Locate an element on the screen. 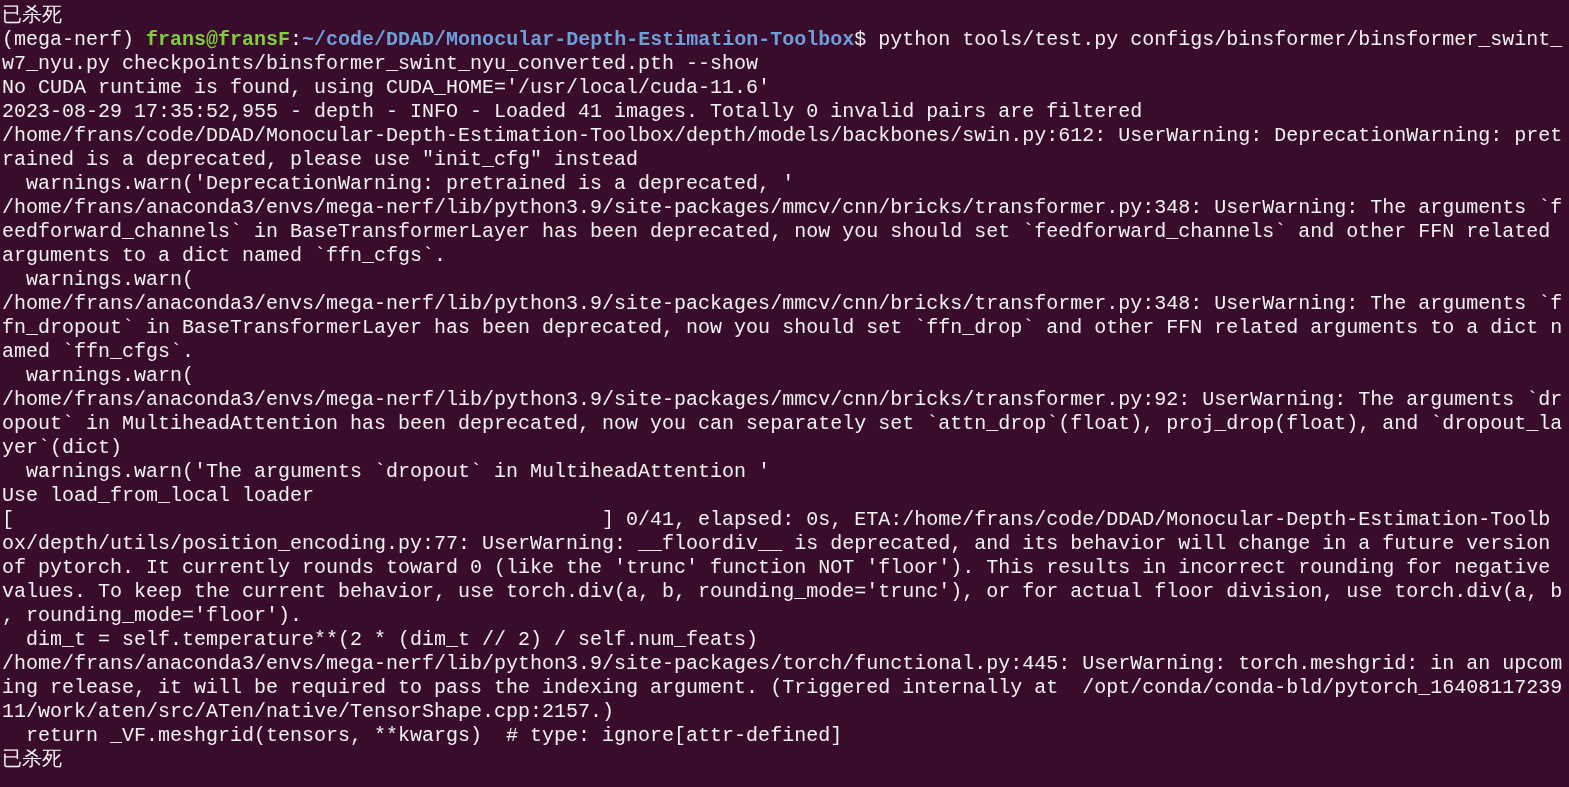 This screenshot has height=787, width=1569. command-text: $ python tools/test.py configs/binsformer/binsformer_swint_ is located at coordinates (1208, 39).